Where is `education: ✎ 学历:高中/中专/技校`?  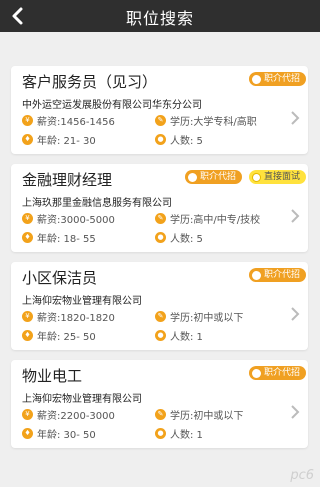
education: ✎ 学历:高中/中专/技校 is located at coordinates (207, 218).